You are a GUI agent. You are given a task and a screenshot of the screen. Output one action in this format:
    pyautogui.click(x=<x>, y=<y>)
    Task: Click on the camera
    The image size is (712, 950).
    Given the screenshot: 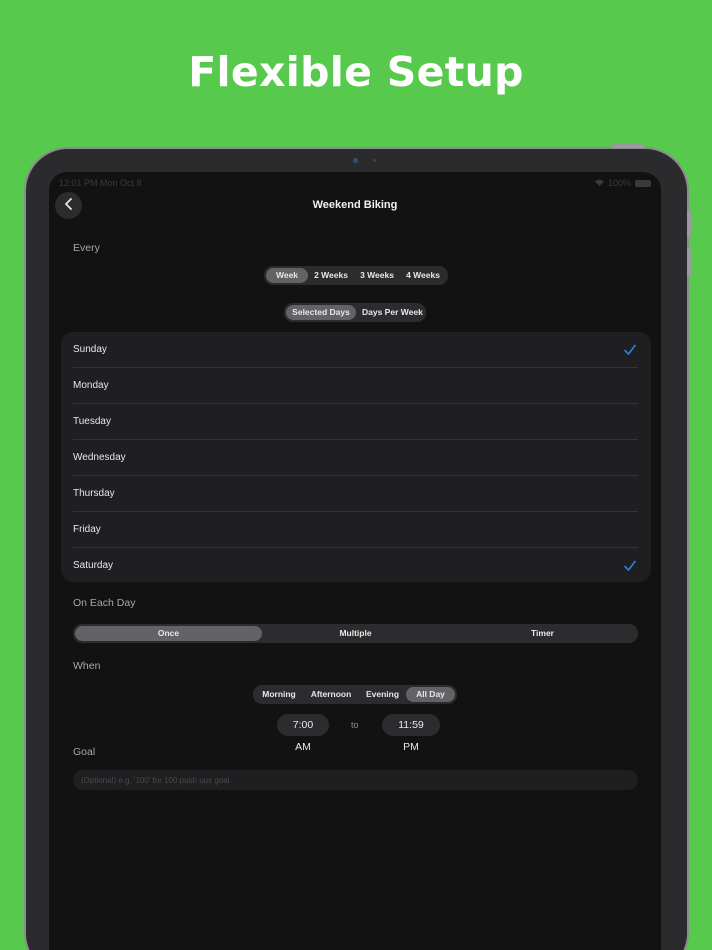 What is the action you would take?
    pyautogui.click(x=355, y=160)
    